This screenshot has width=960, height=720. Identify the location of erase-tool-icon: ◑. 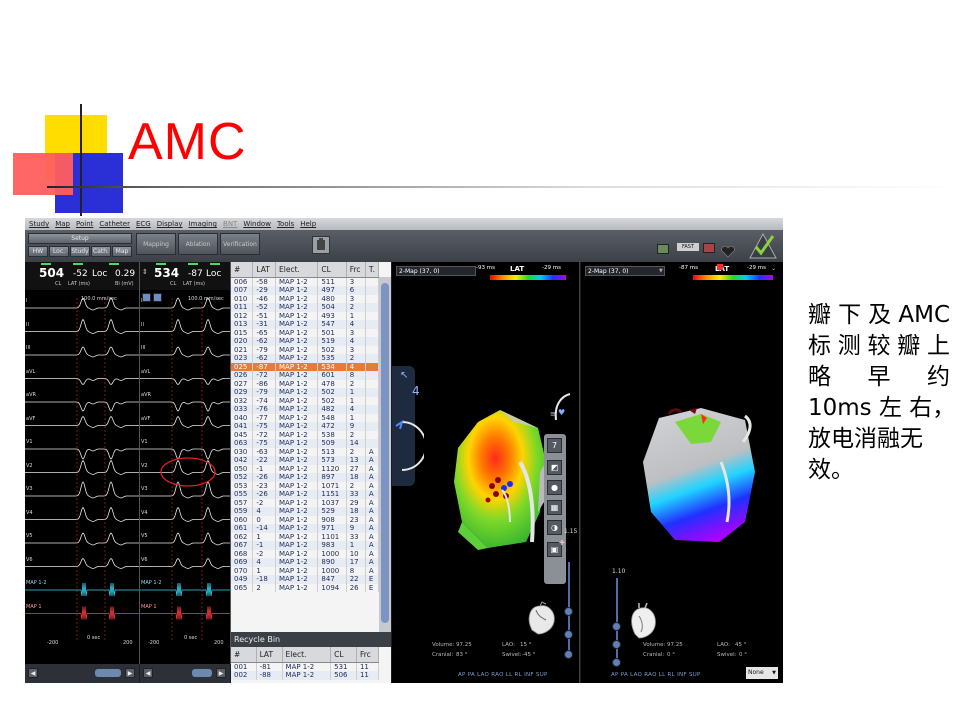
(554, 527).